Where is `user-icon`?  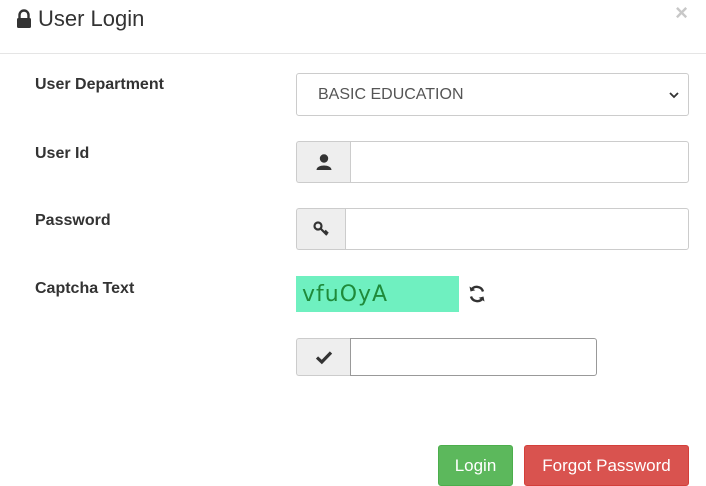
user-icon is located at coordinates (323, 162).